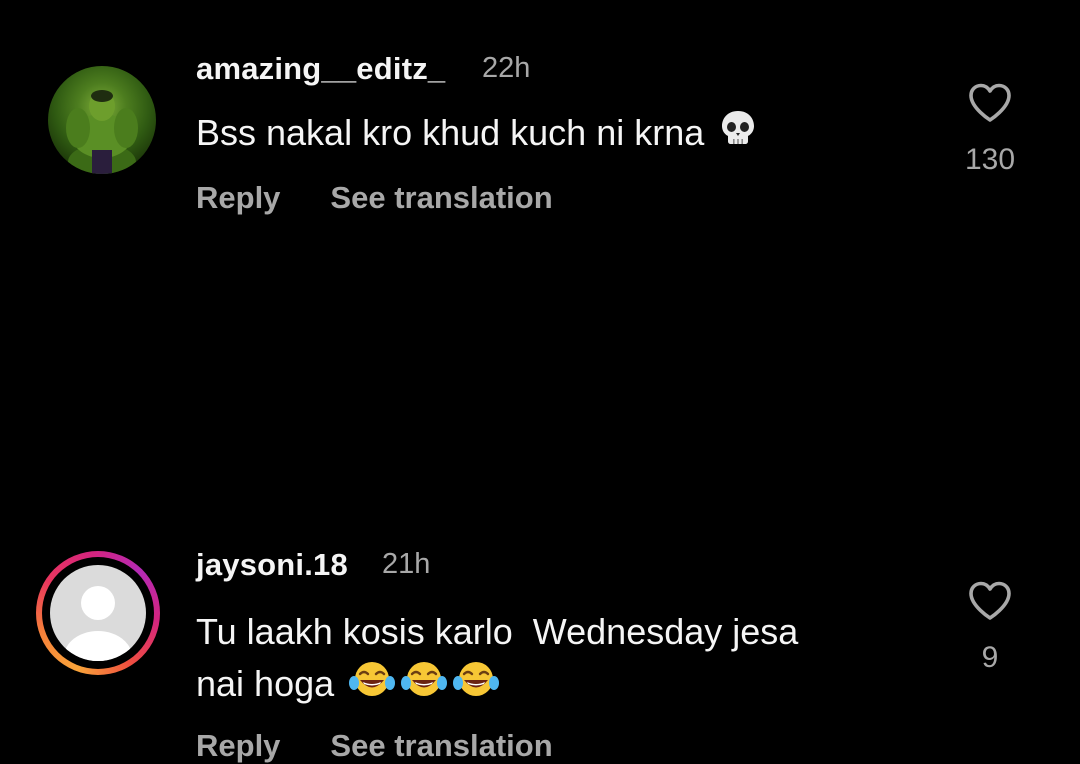 The width and height of the screenshot is (1080, 764). I want to click on comment-username: amazing__editz_, so click(320, 69).